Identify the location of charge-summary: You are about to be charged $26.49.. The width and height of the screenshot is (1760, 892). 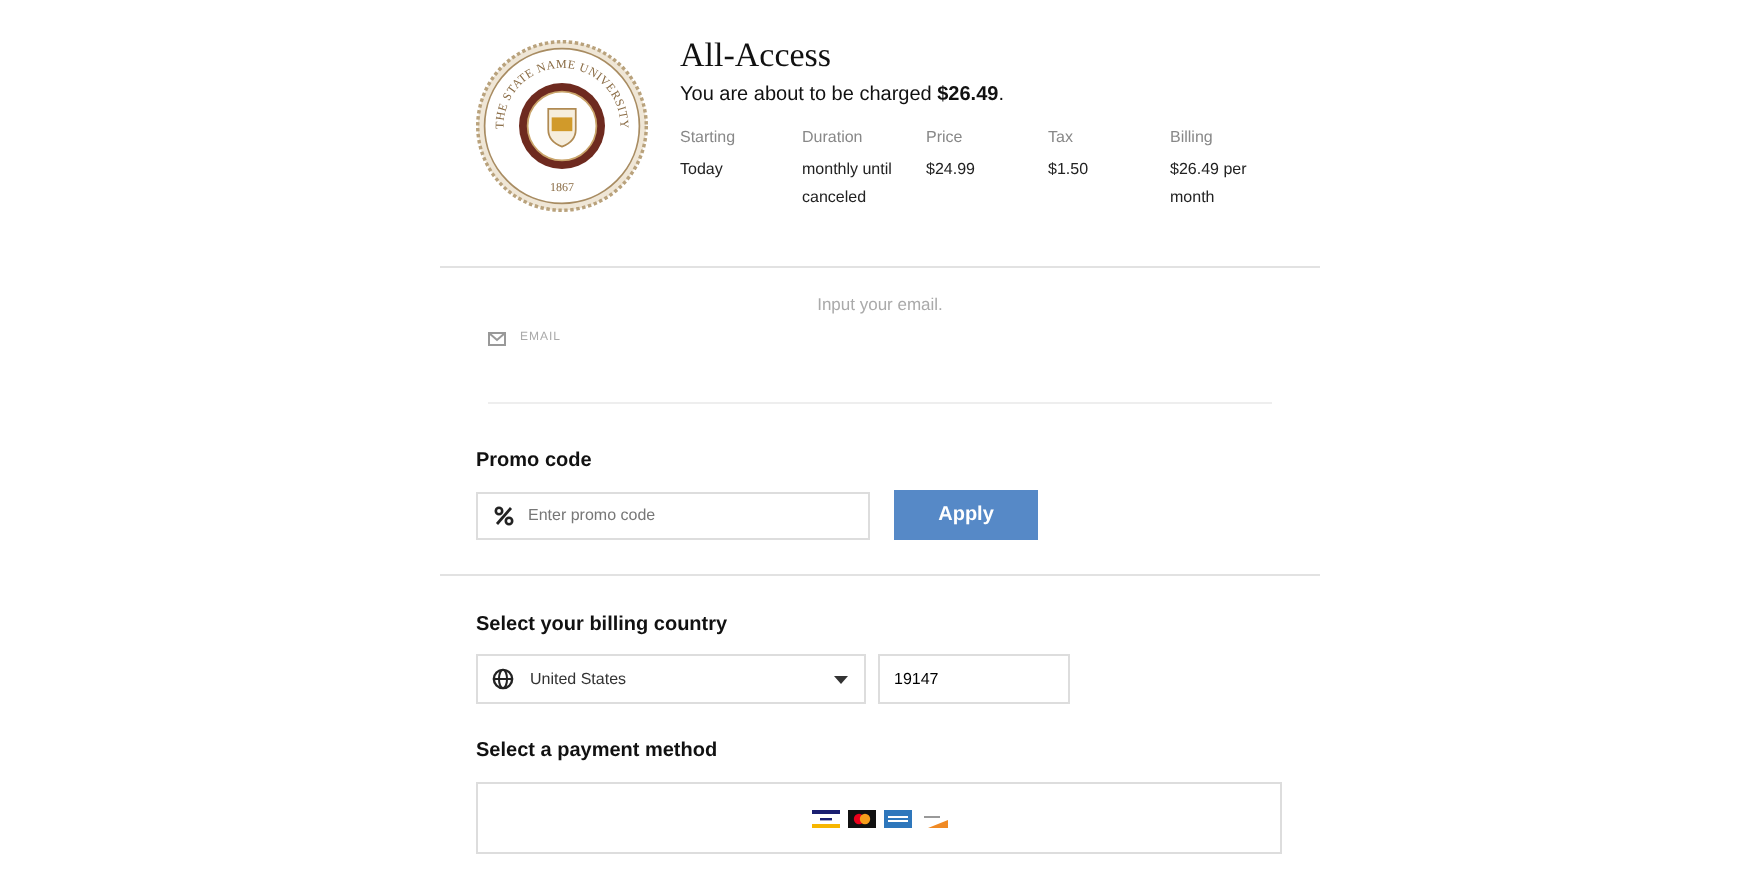
(843, 95).